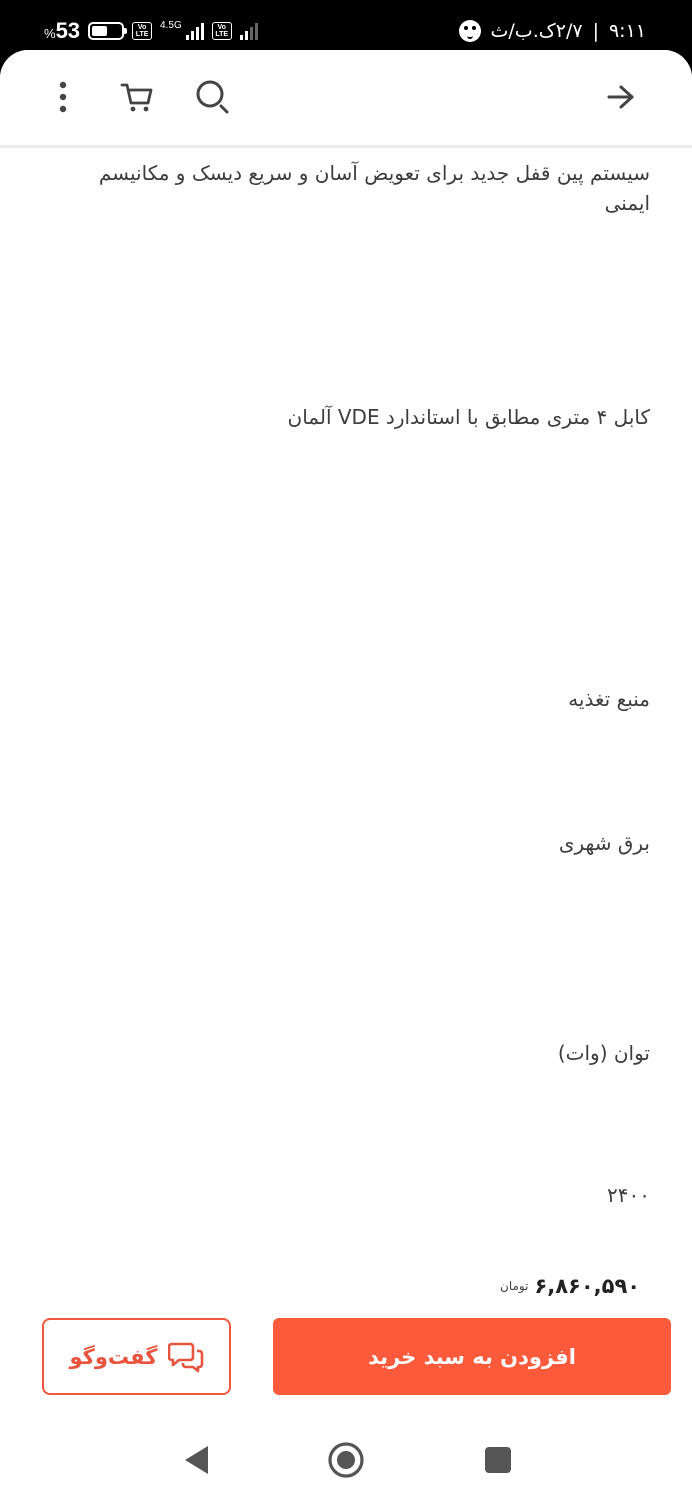 The width and height of the screenshot is (692, 1500). Describe the element at coordinates (627, 31) in the screenshot. I see `clock: ۹:۱۱` at that location.